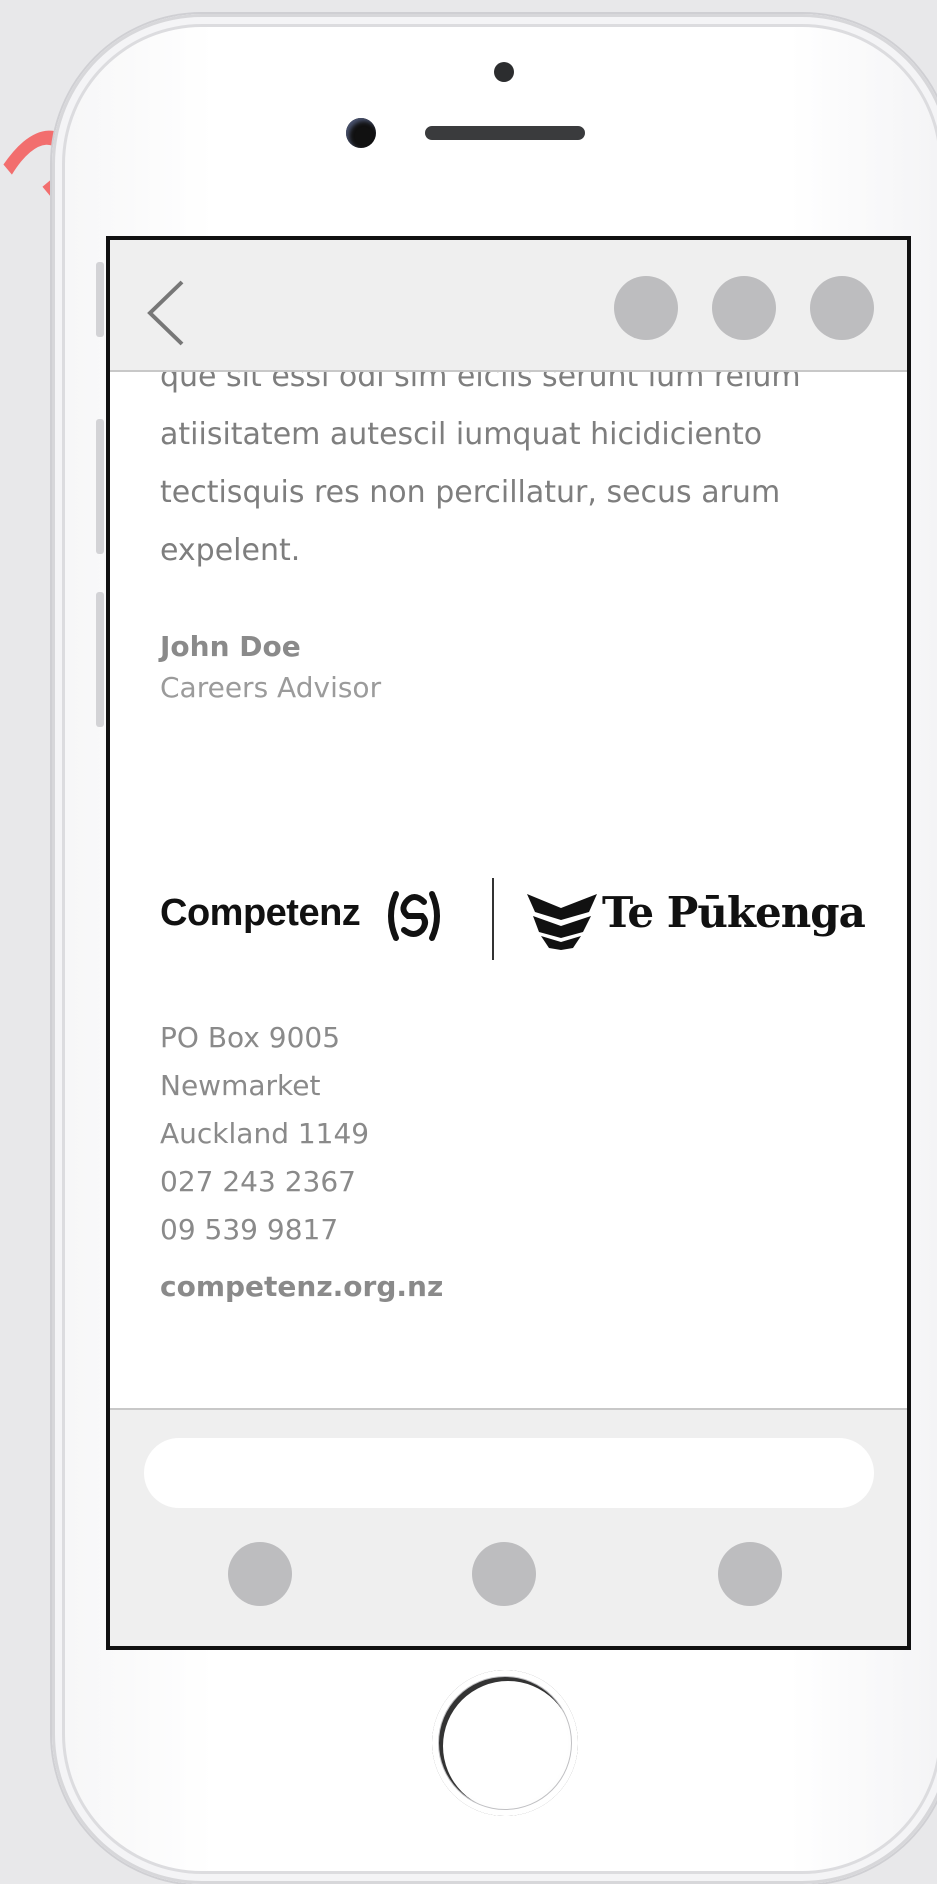 Image resolution: width=937 pixels, height=1884 pixels. What do you see at coordinates (361, 133) in the screenshot?
I see `front-camera` at bounding box center [361, 133].